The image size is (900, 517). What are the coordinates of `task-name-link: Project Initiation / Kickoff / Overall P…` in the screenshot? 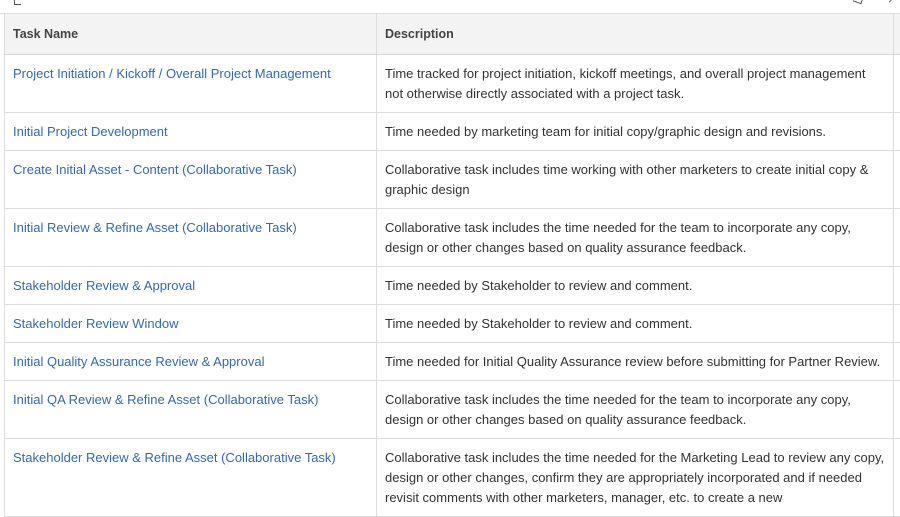 It's located at (172, 73).